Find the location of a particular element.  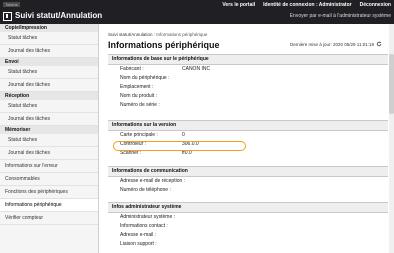

row-label: Fabricant : is located at coordinates (132, 69).